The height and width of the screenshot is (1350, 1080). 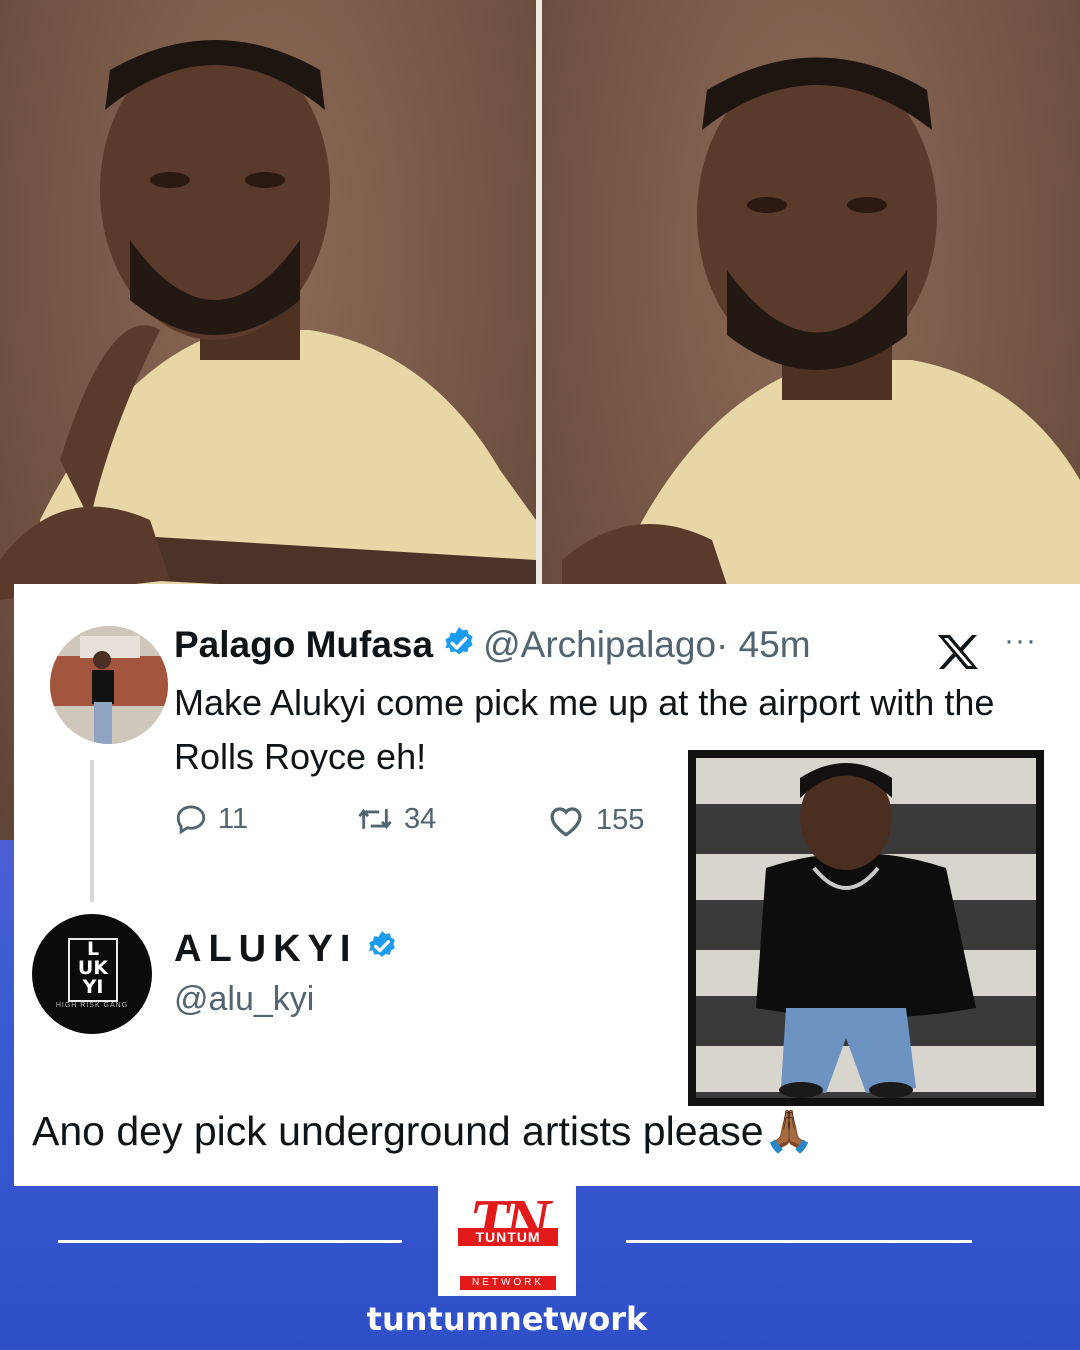 What do you see at coordinates (507, 1319) in the screenshot?
I see `brand-name: tuntumnetwork` at bounding box center [507, 1319].